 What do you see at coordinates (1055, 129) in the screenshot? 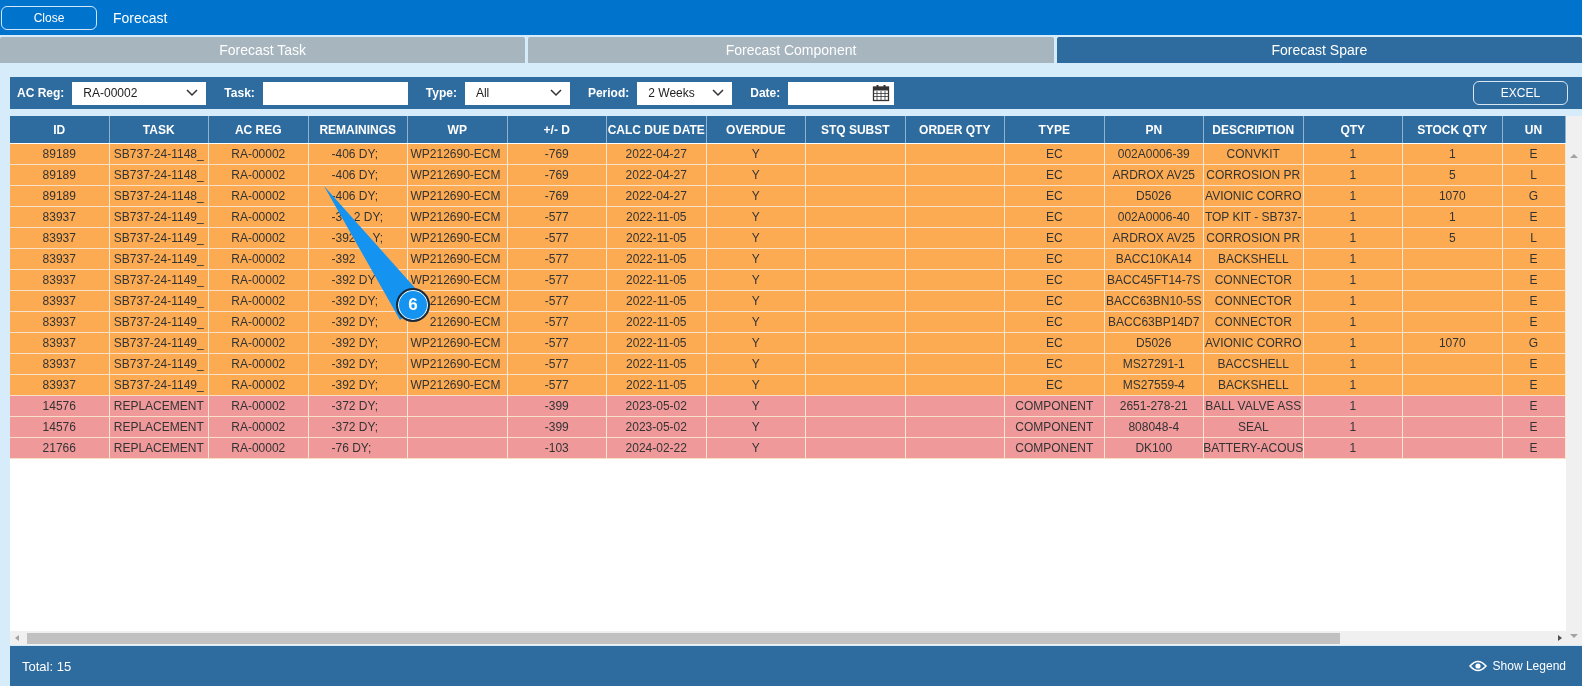
I see `column-header: TYPE` at bounding box center [1055, 129].